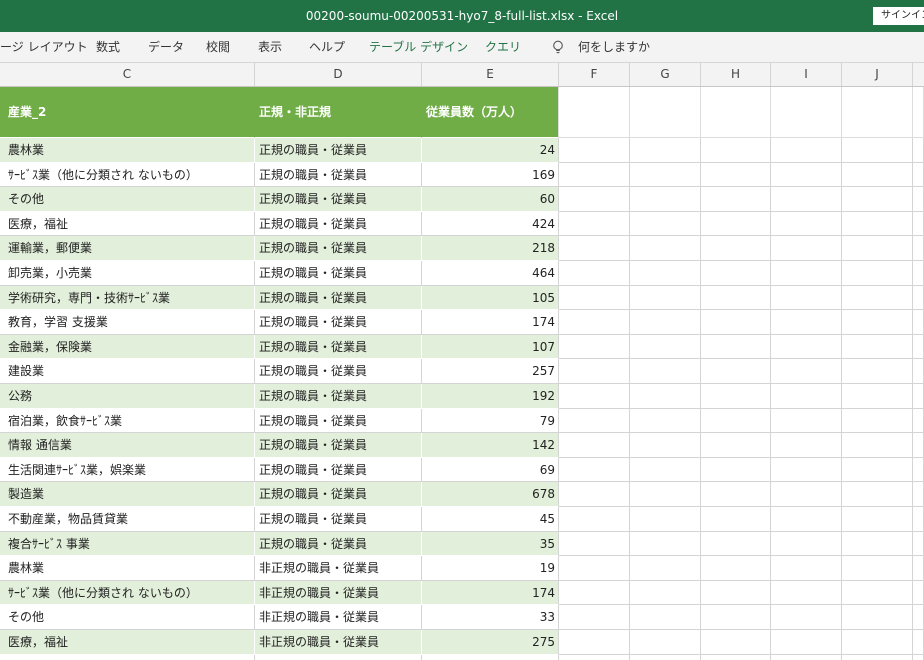 The height and width of the screenshot is (660, 924). What do you see at coordinates (490, 617) in the screenshot?
I see `cell-employees: 33` at bounding box center [490, 617].